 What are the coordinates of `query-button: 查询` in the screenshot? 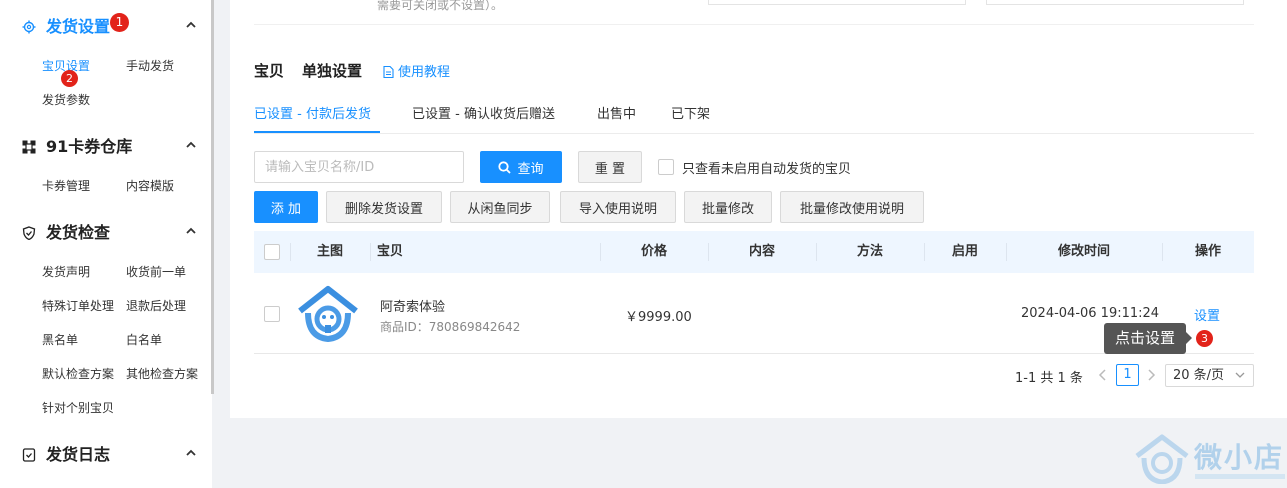 It's located at (521, 167).